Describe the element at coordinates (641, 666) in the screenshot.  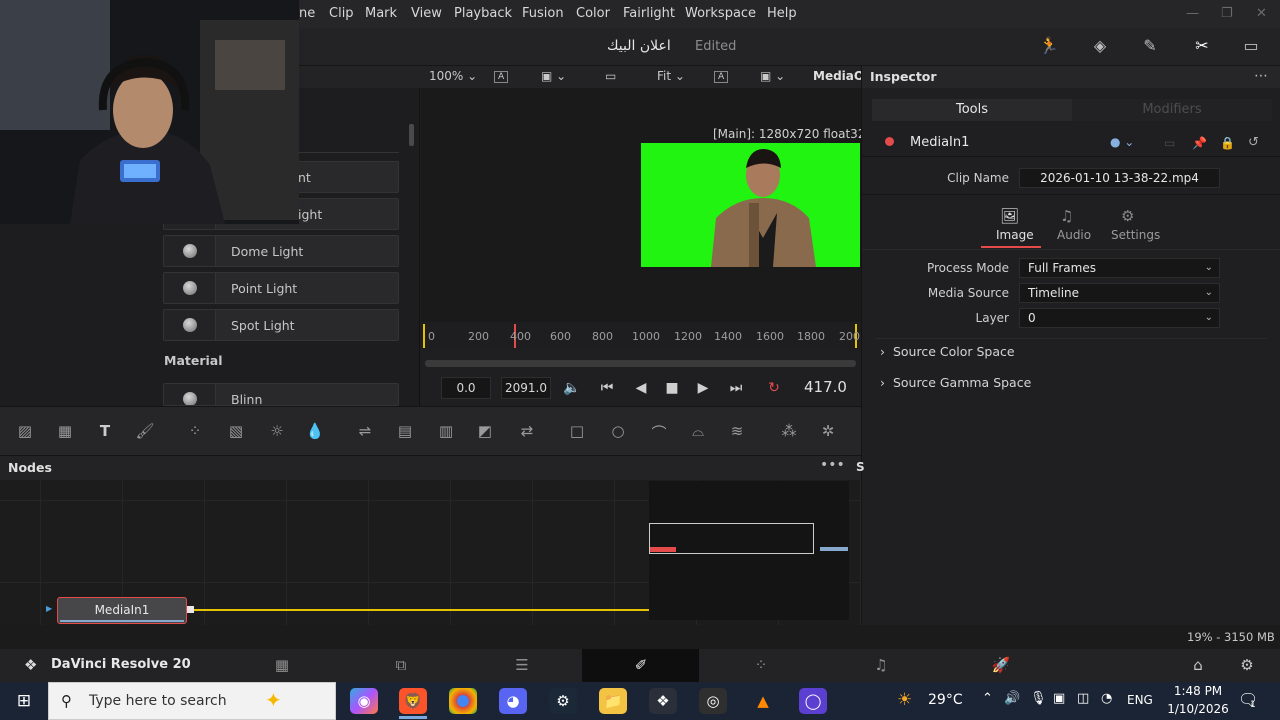
I see `fusion-page-icon: ✐` at that location.